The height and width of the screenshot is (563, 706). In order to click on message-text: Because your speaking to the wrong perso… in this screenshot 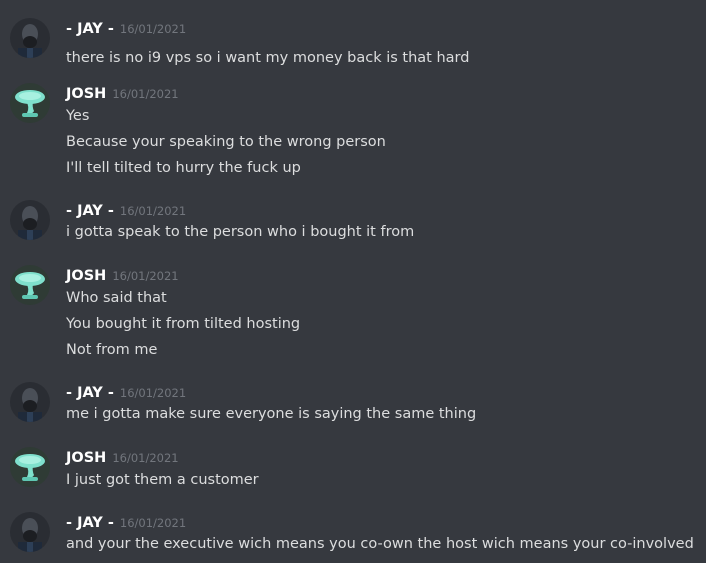, I will do `click(226, 142)`.